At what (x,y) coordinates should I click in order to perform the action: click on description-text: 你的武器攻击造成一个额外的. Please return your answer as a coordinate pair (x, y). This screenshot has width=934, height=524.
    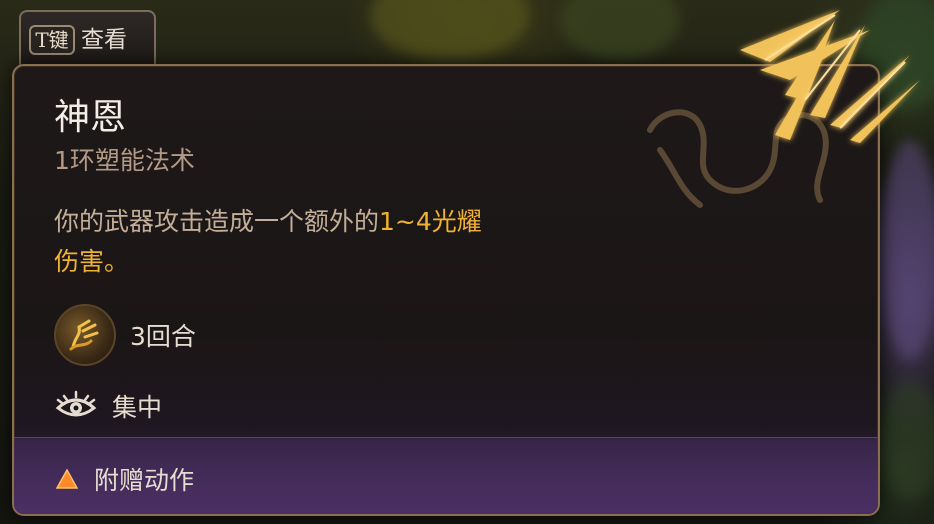
    Looking at the image, I should click on (217, 221).